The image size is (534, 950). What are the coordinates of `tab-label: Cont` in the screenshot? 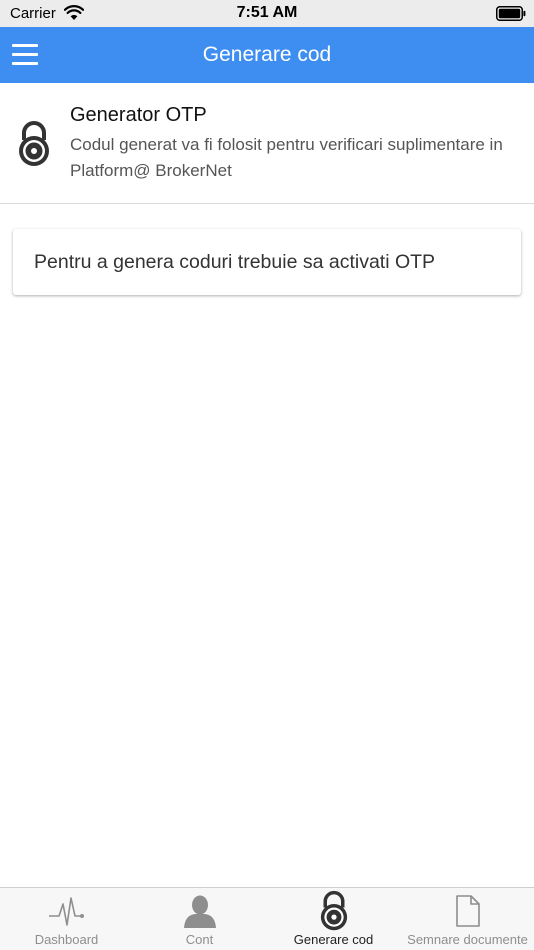 It's located at (199, 939).